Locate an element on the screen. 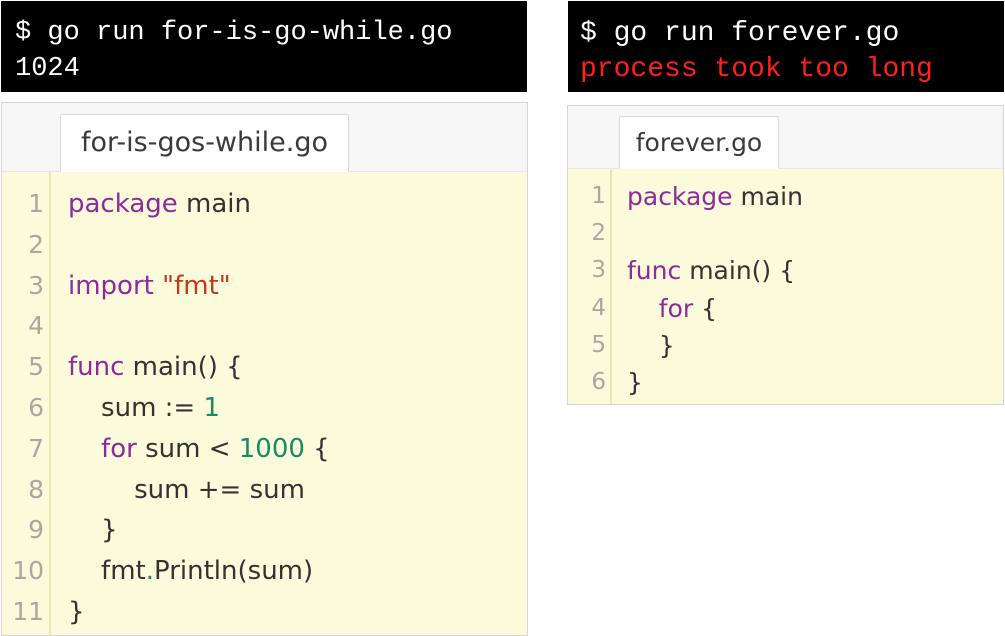 This screenshot has width=1005, height=636. string-literal: "fmt" is located at coordinates (196, 285).